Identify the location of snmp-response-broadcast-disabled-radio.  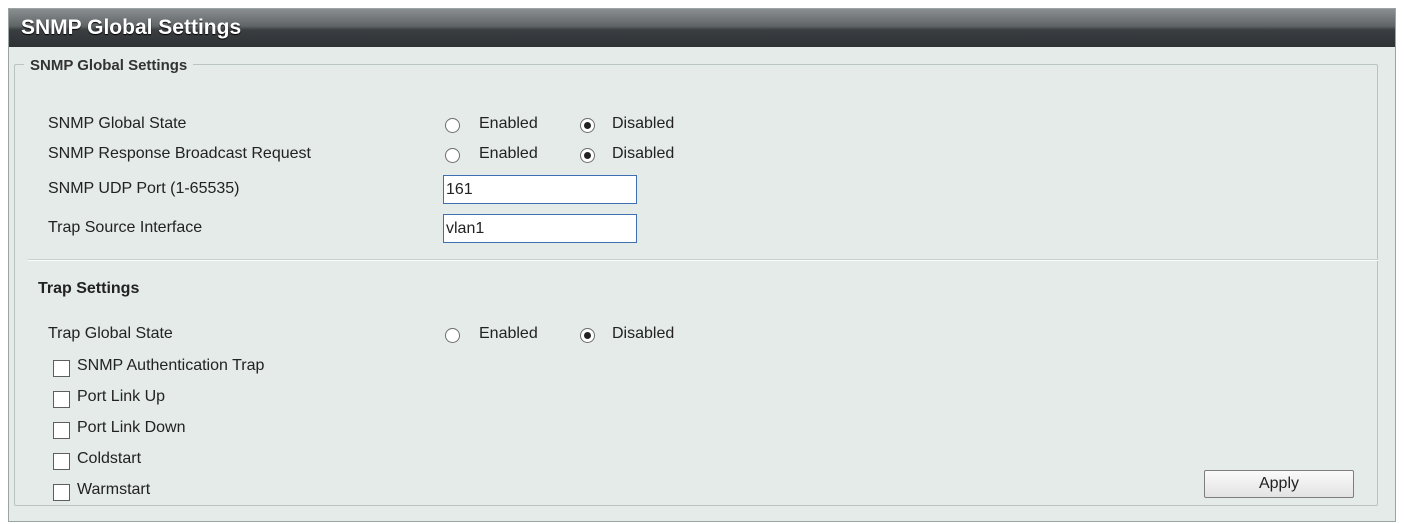
(587, 155).